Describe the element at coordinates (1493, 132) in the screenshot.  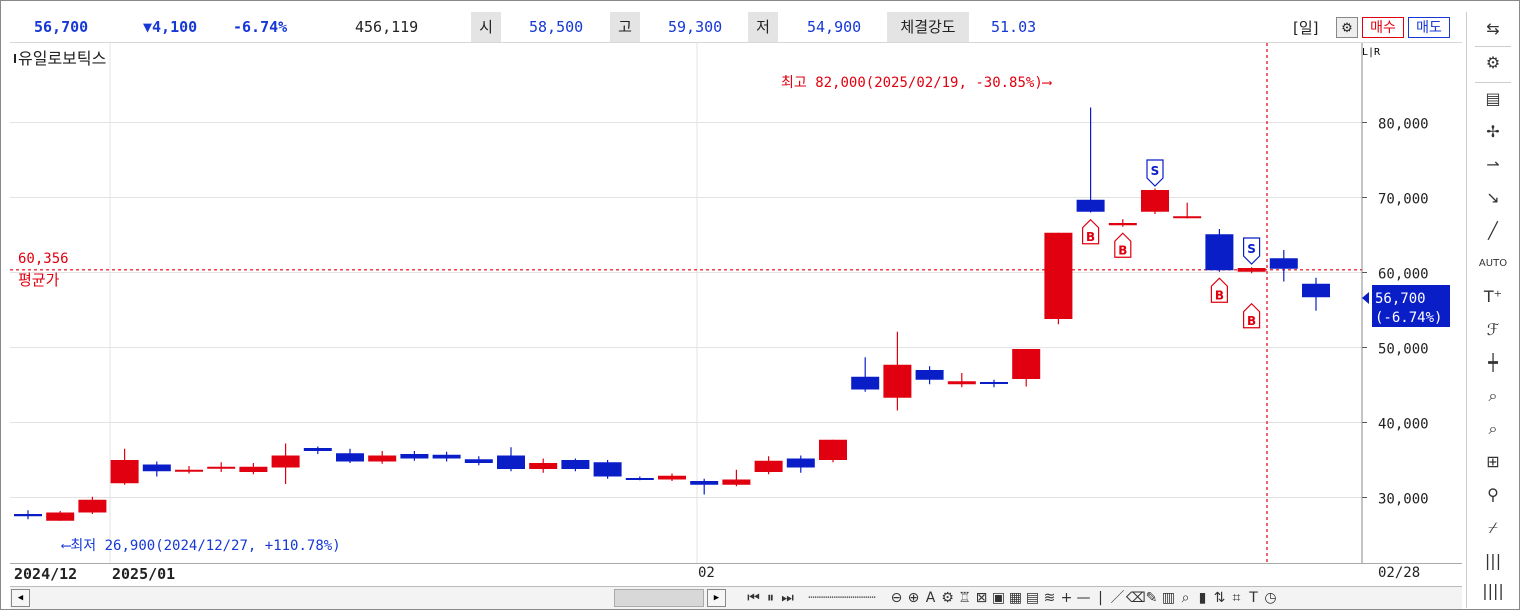
I see `crosshair-cursor-icon: ✢` at that location.